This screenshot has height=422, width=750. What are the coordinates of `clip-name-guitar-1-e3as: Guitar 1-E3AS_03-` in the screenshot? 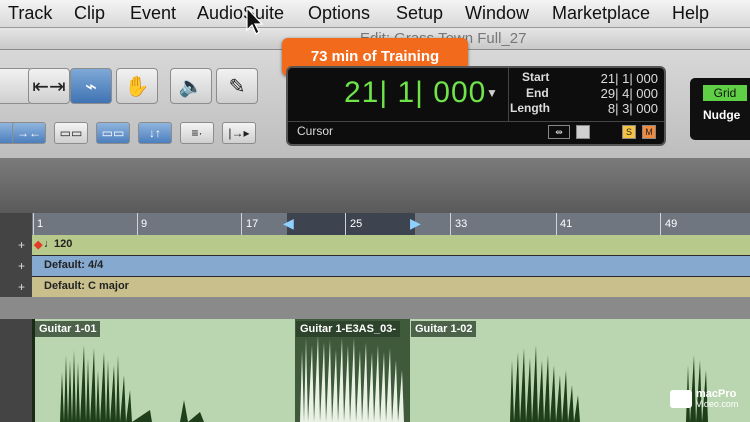 It's located at (348, 329).